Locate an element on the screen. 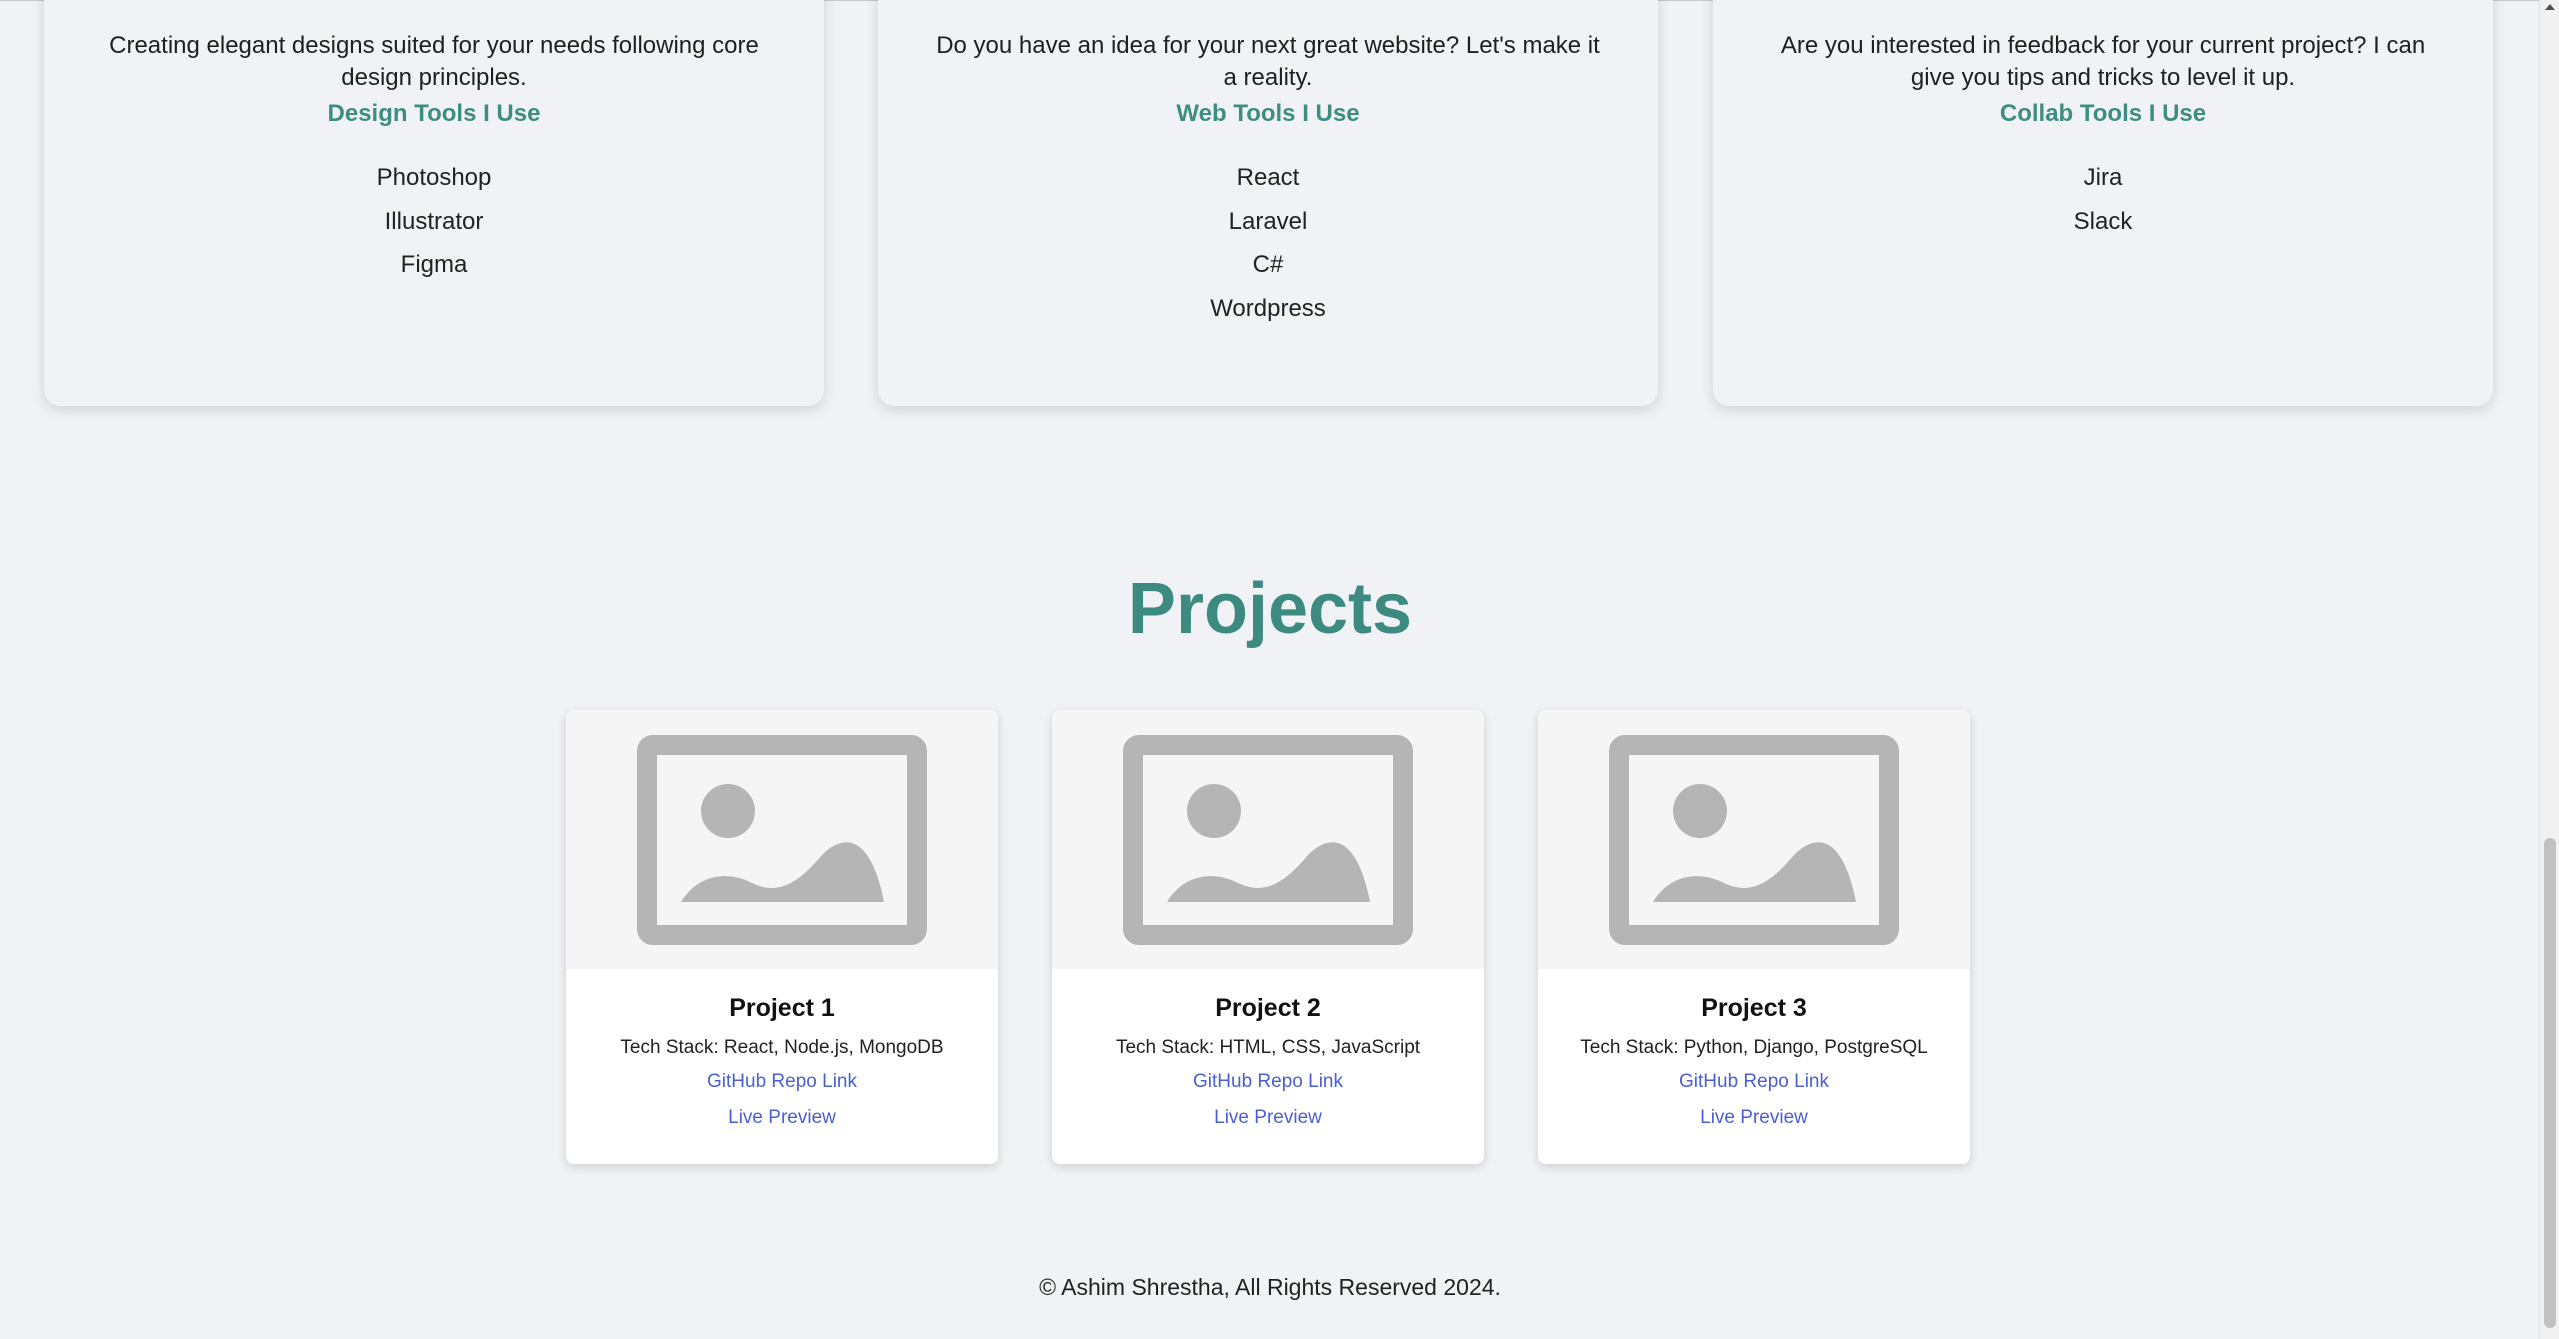 The height and width of the screenshot is (1339, 2559). tools-title: Collab Tools I Use is located at coordinates (2103, 113).